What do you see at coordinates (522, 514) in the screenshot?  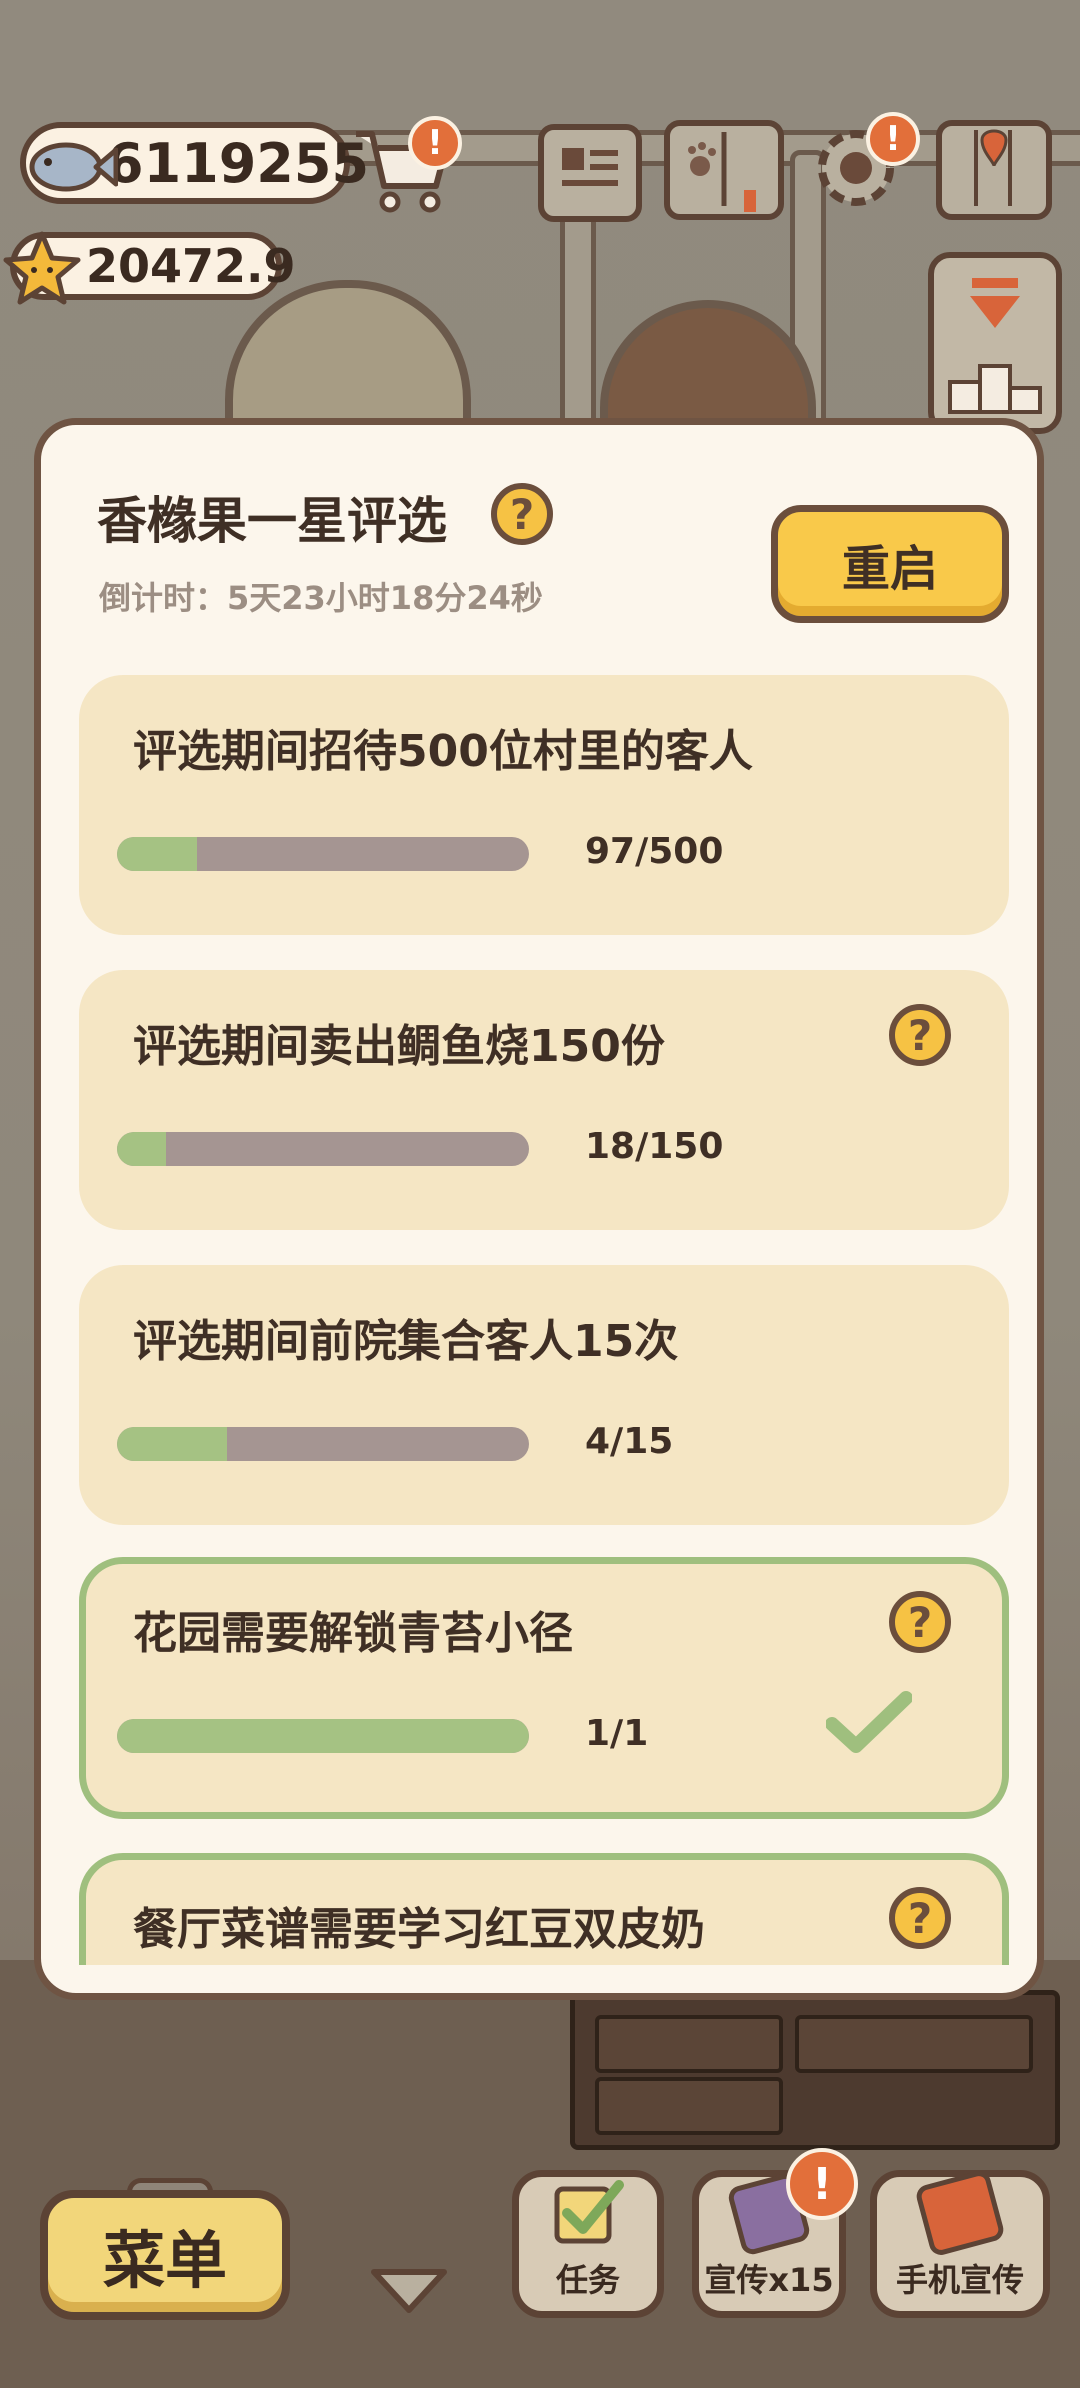 I see `title-help-icon: ?` at bounding box center [522, 514].